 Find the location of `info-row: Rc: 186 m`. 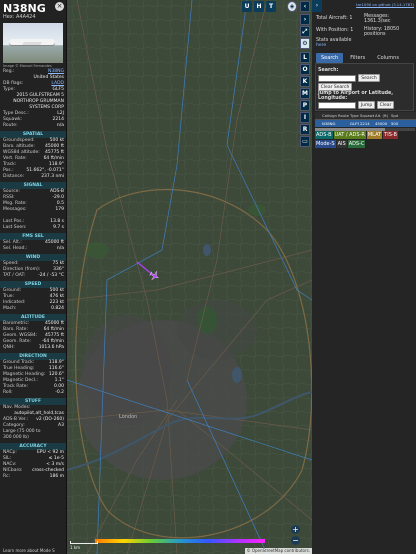

info-row: Rc: 186 m is located at coordinates (33, 477).